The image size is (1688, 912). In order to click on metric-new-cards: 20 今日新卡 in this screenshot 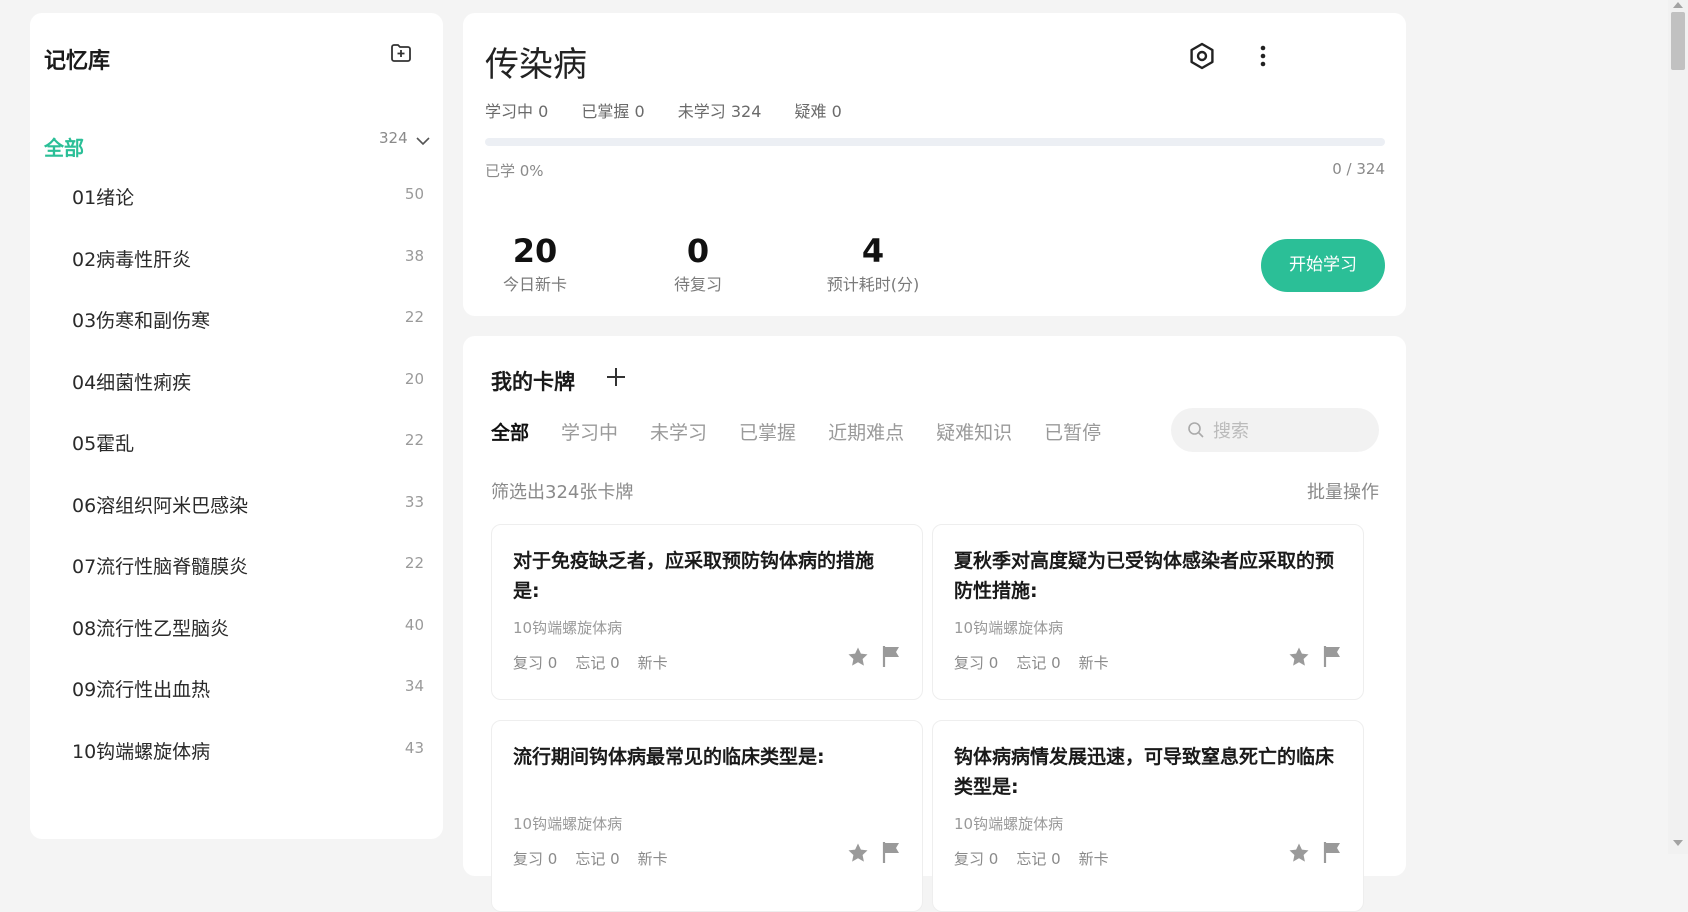, I will do `click(535, 264)`.